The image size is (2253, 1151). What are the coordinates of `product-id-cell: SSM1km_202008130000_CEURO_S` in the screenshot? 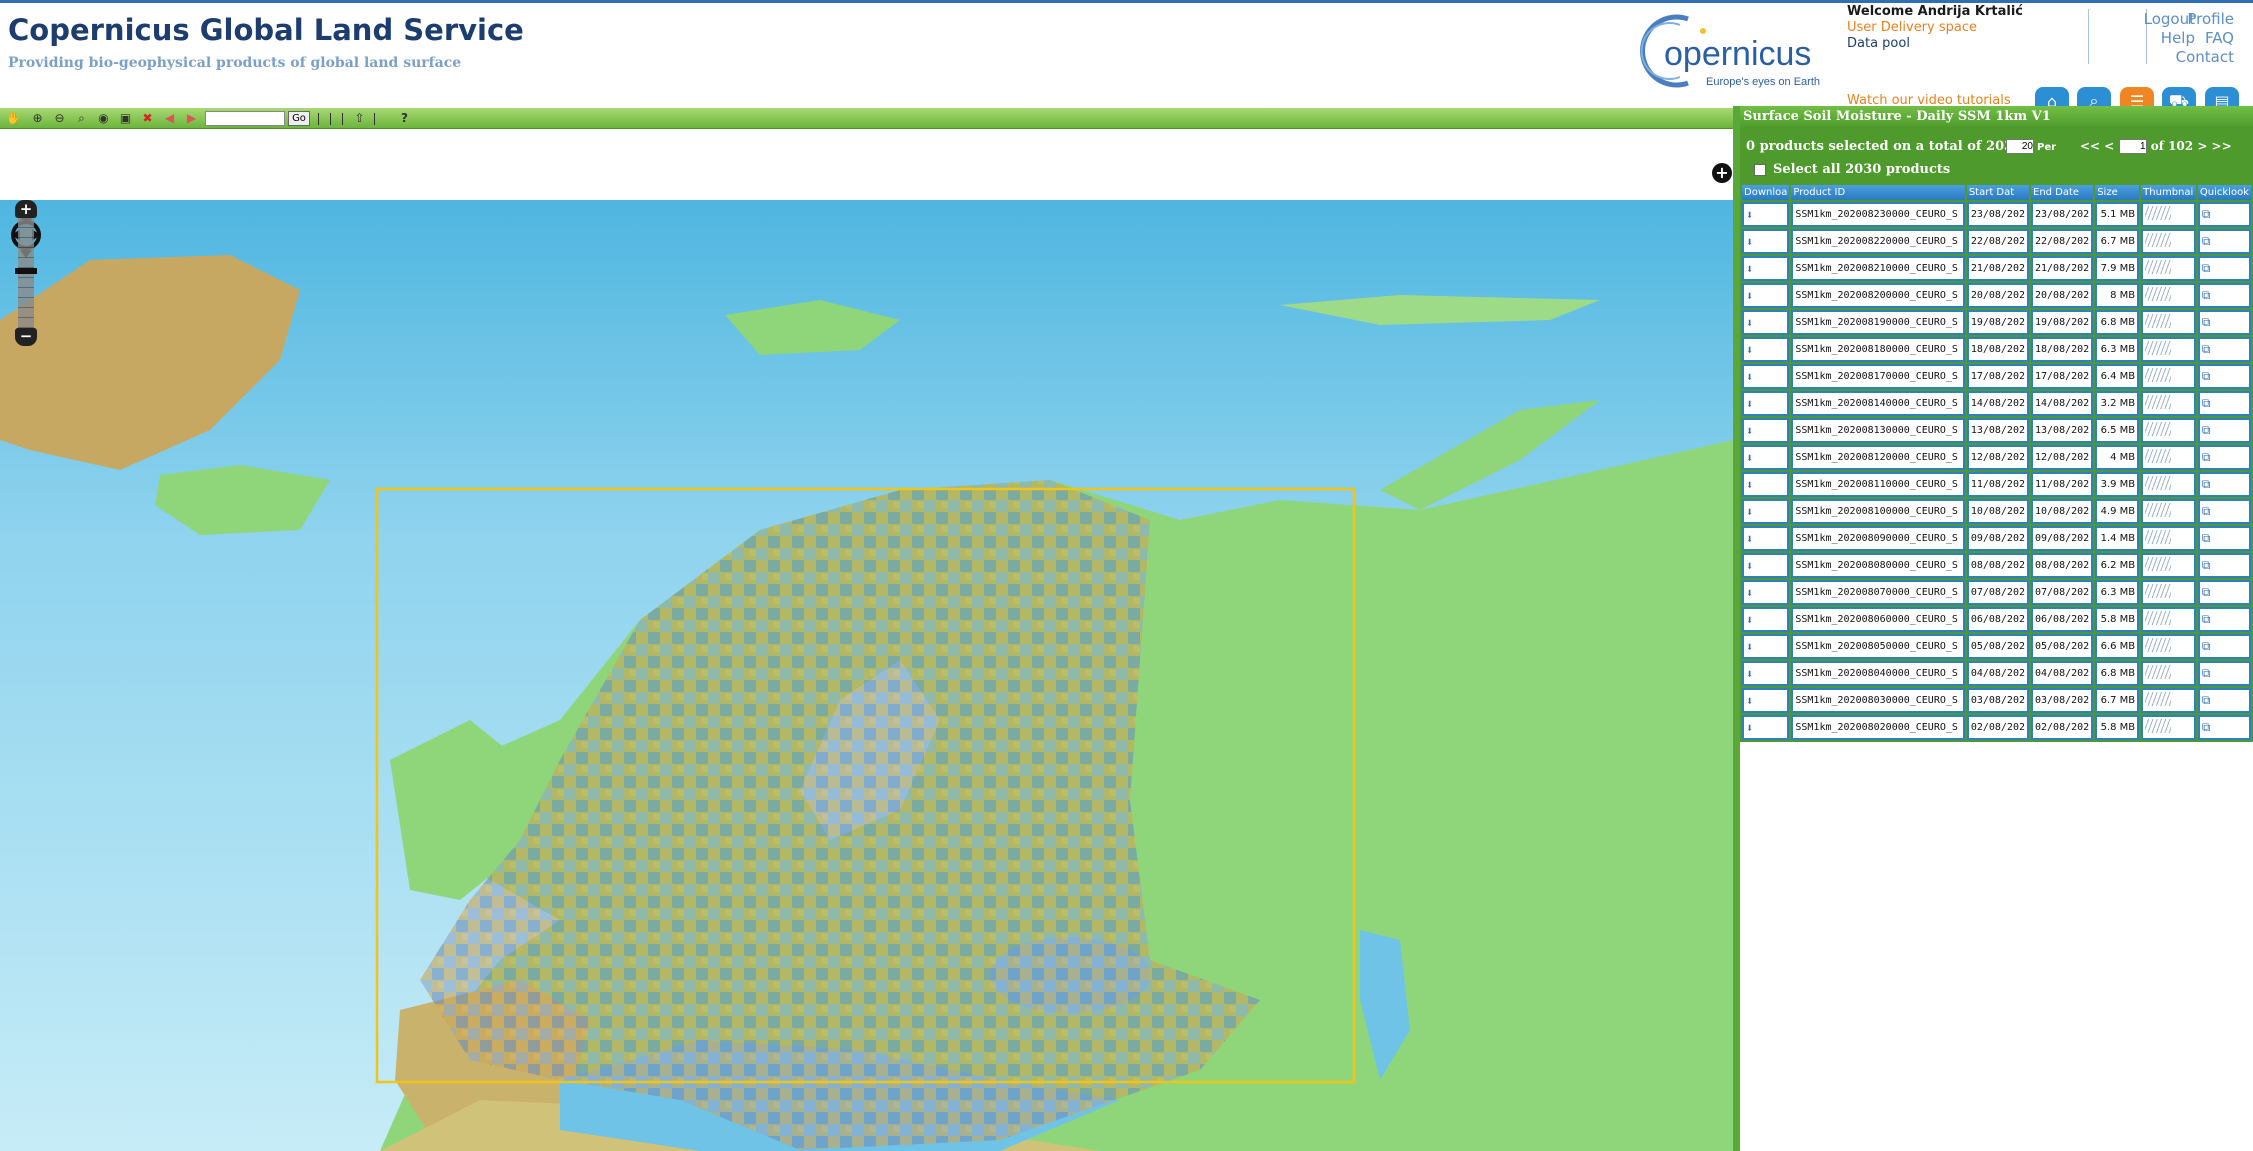 It's located at (1878, 430).